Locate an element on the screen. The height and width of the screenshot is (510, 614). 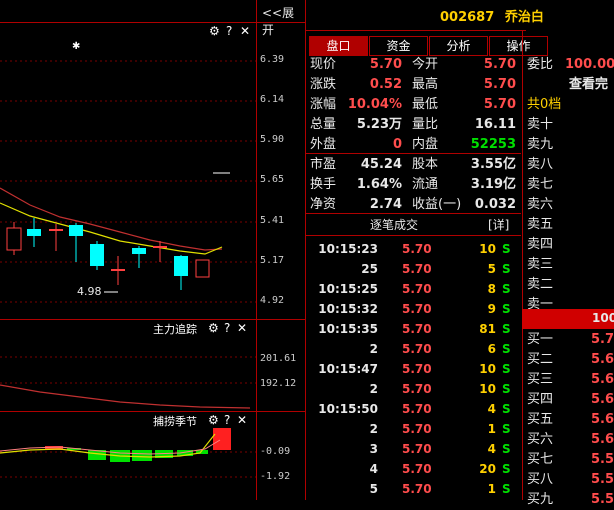
buy-row: 买五 5.6 is located at coordinates (570, 420).